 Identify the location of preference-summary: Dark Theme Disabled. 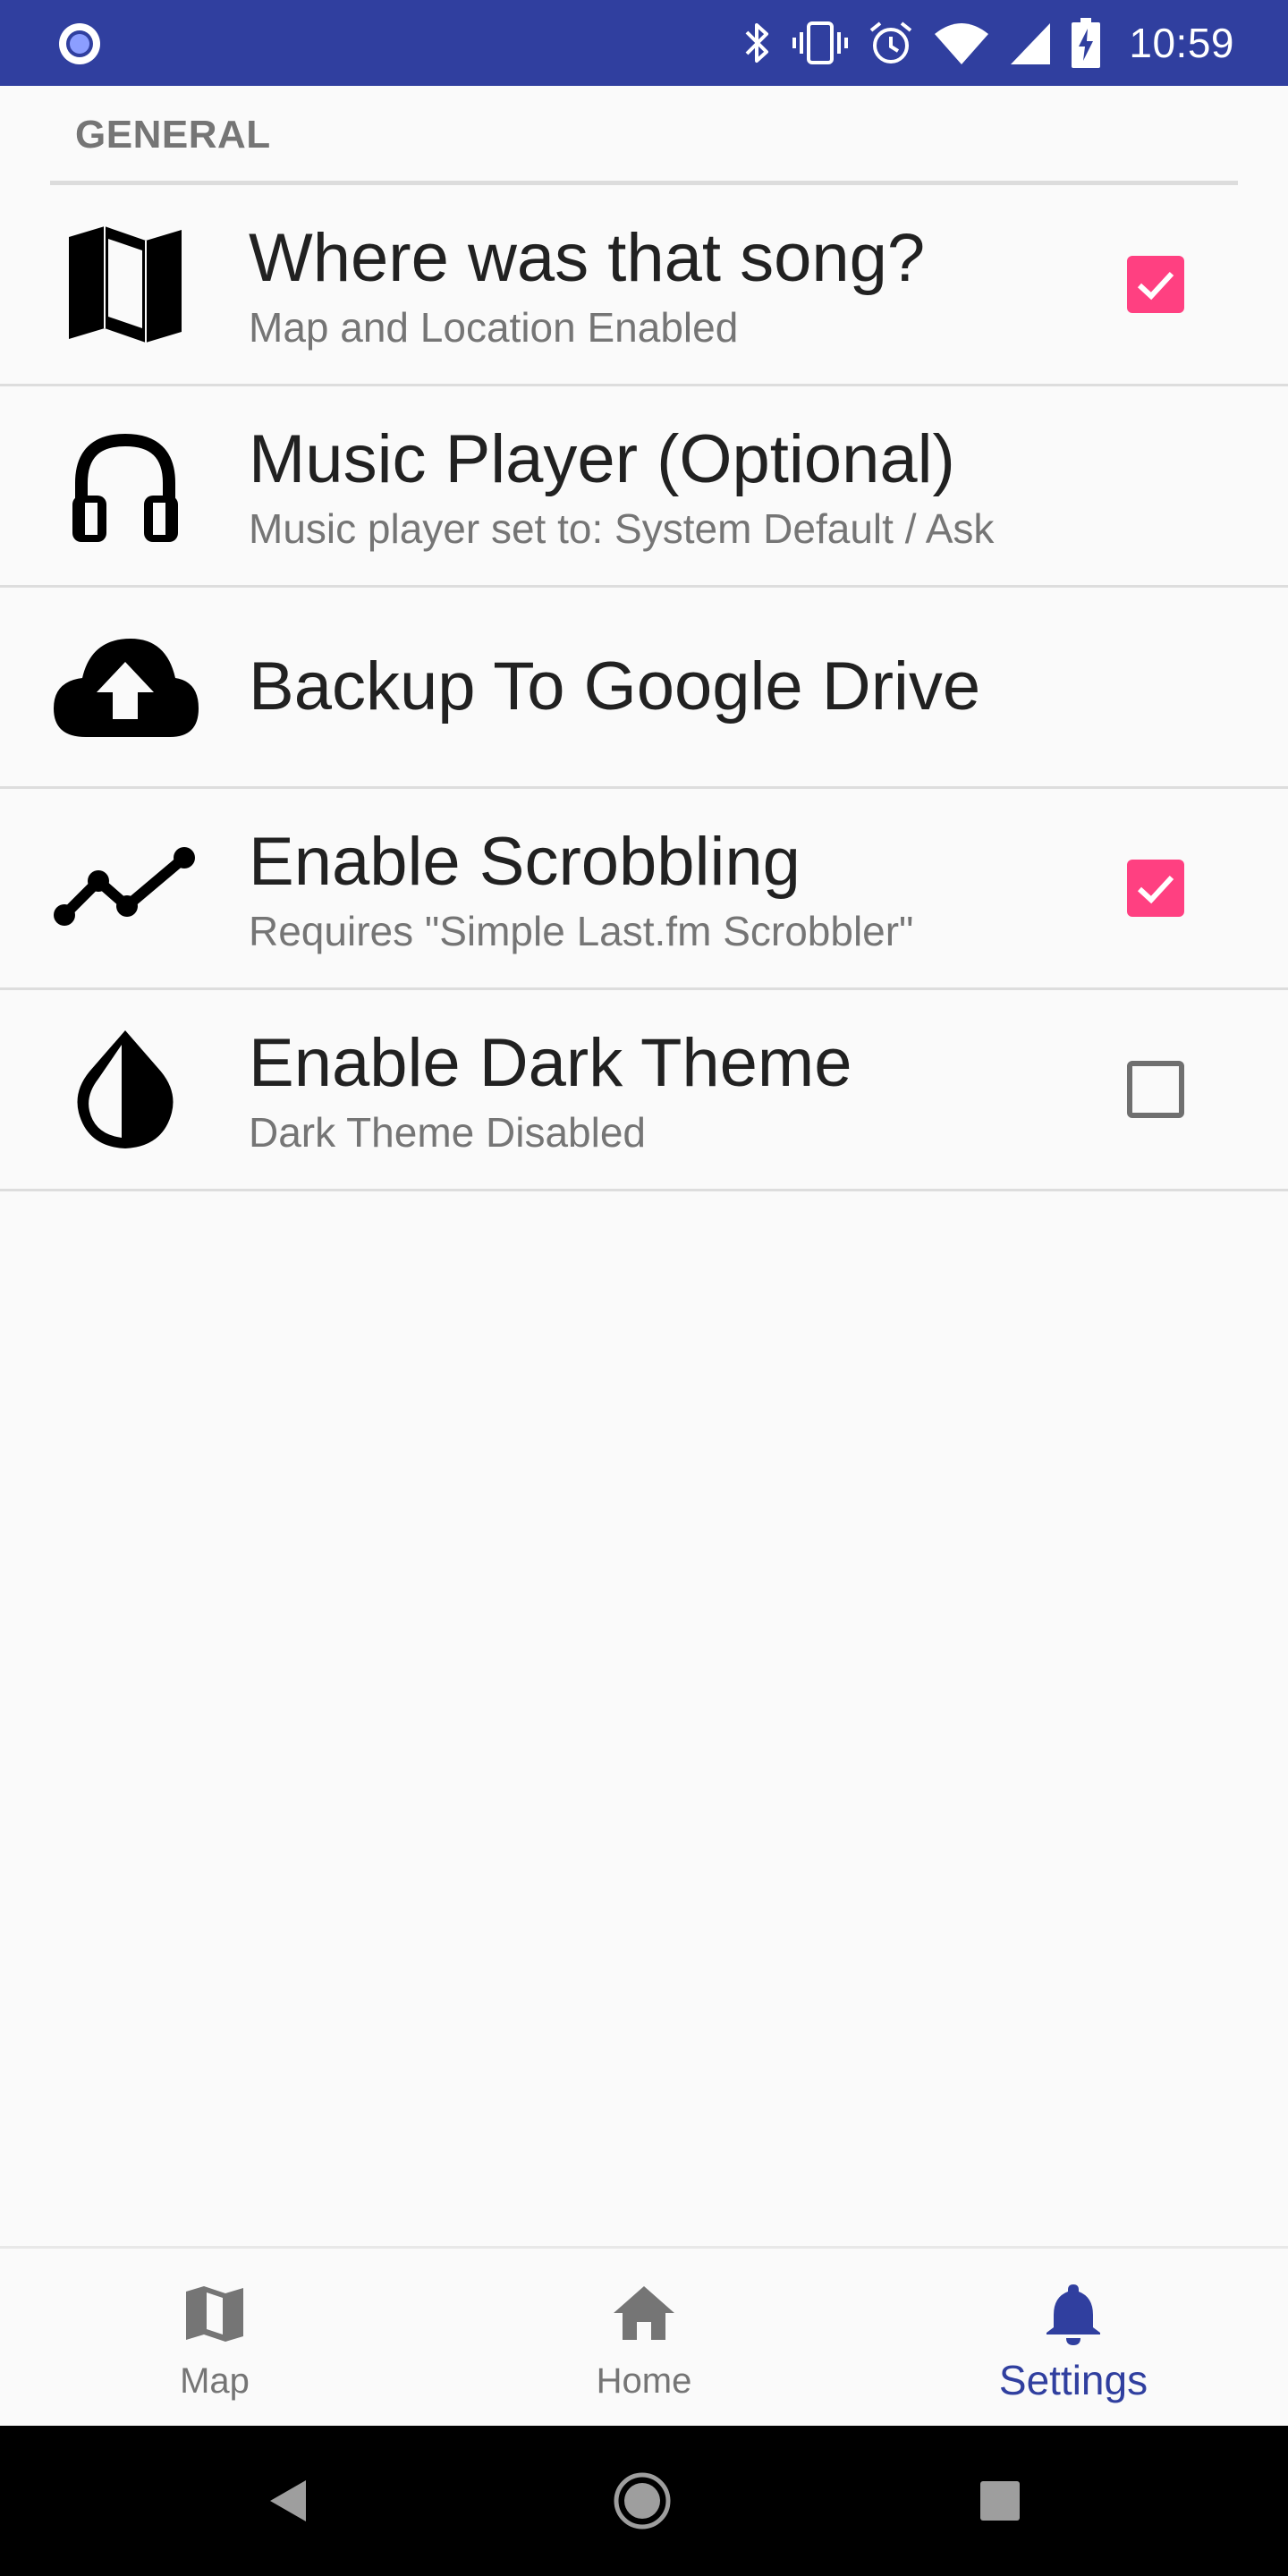
(448, 1132).